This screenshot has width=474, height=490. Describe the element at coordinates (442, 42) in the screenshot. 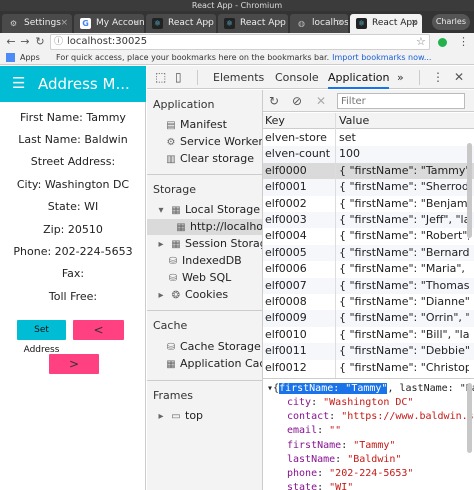

I see `extension-icon` at that location.